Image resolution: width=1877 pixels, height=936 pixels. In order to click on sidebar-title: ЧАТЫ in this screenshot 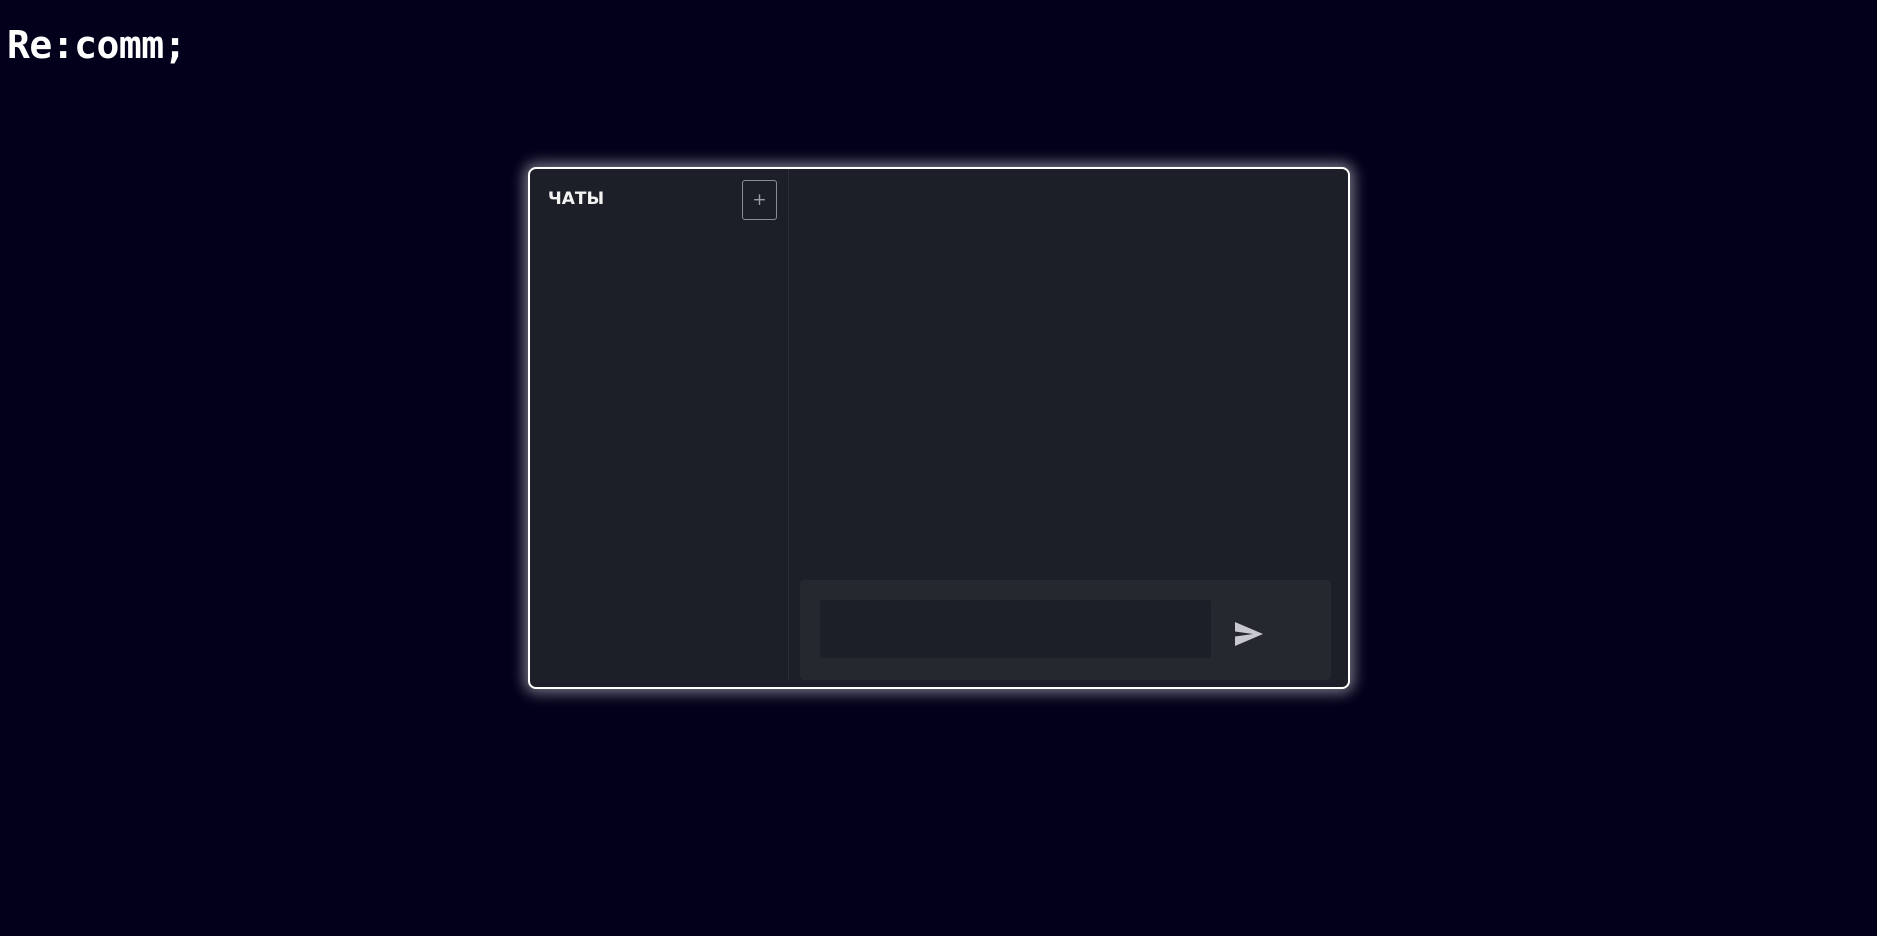, I will do `click(576, 199)`.